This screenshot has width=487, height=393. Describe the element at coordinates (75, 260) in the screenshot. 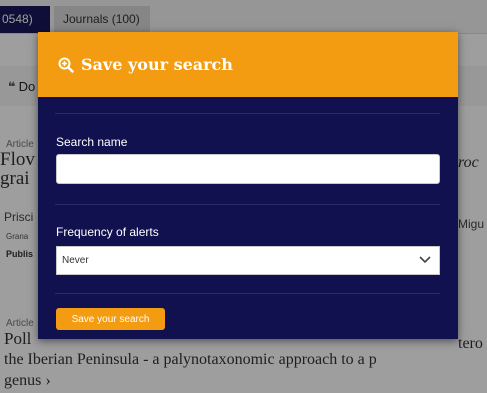

I see `frequency-selected-value: Never` at that location.